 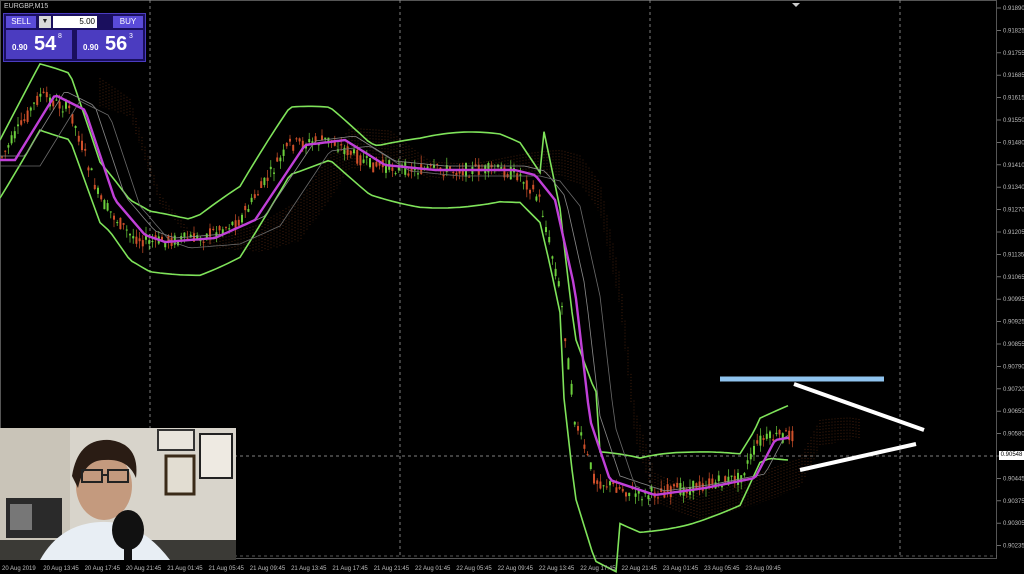 I want to click on buy-price-box: 0.90 56 3, so click(x=110, y=44).